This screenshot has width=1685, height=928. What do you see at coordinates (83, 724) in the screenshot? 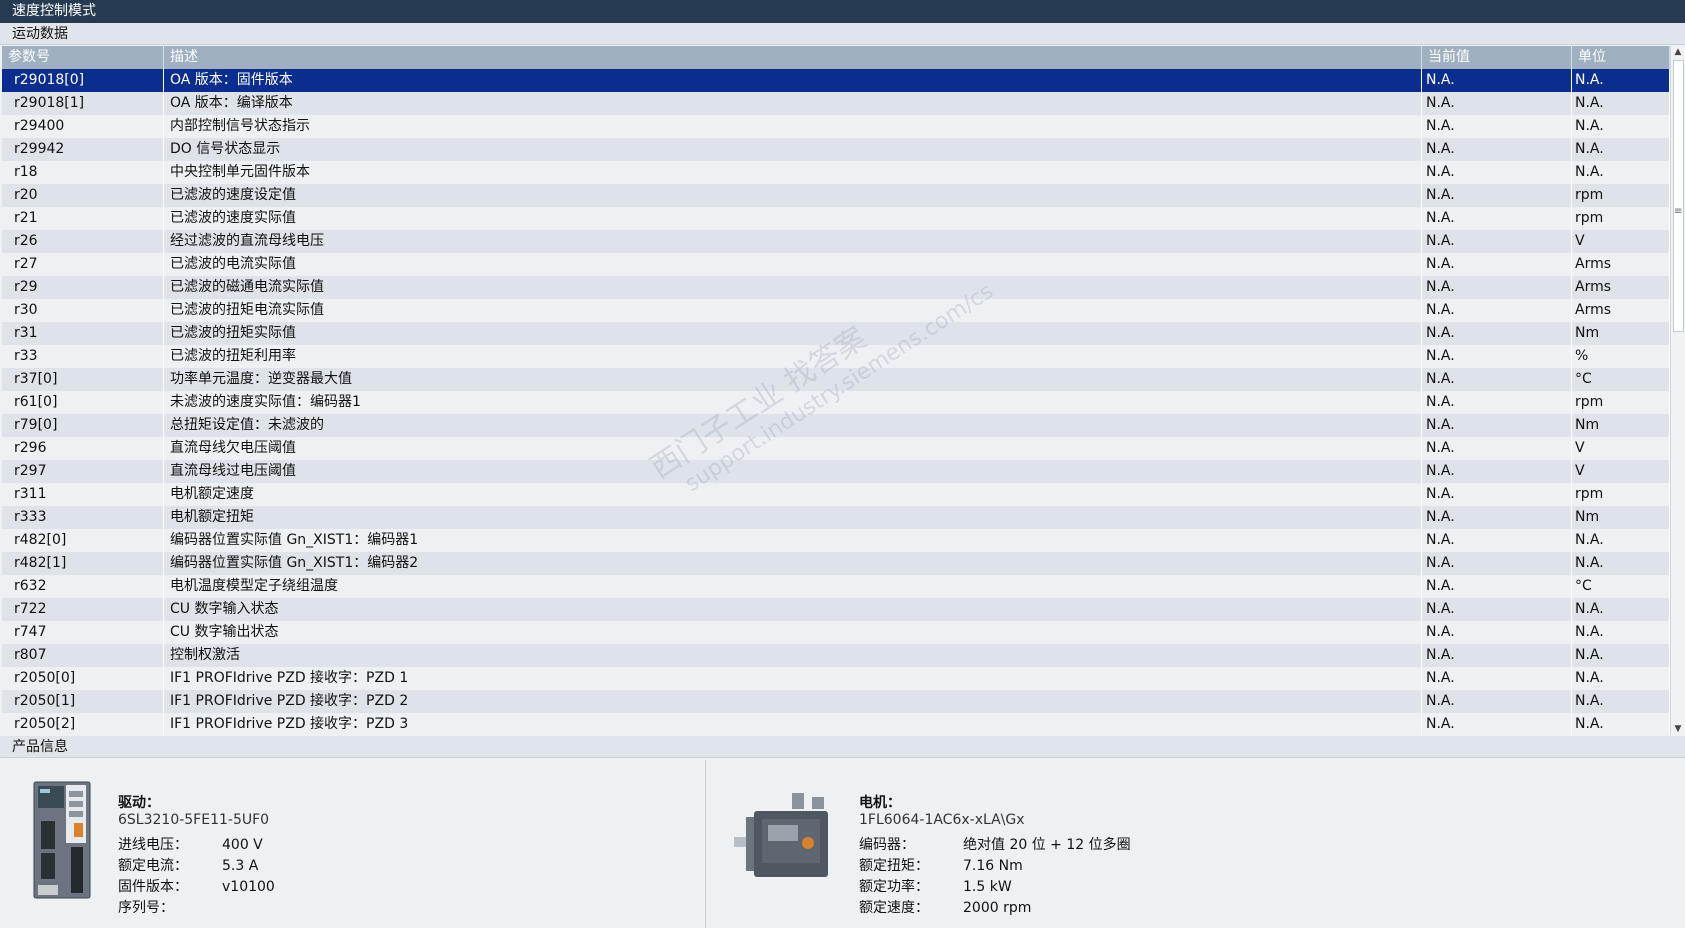
I see `cell-param: r2050[2]` at bounding box center [83, 724].